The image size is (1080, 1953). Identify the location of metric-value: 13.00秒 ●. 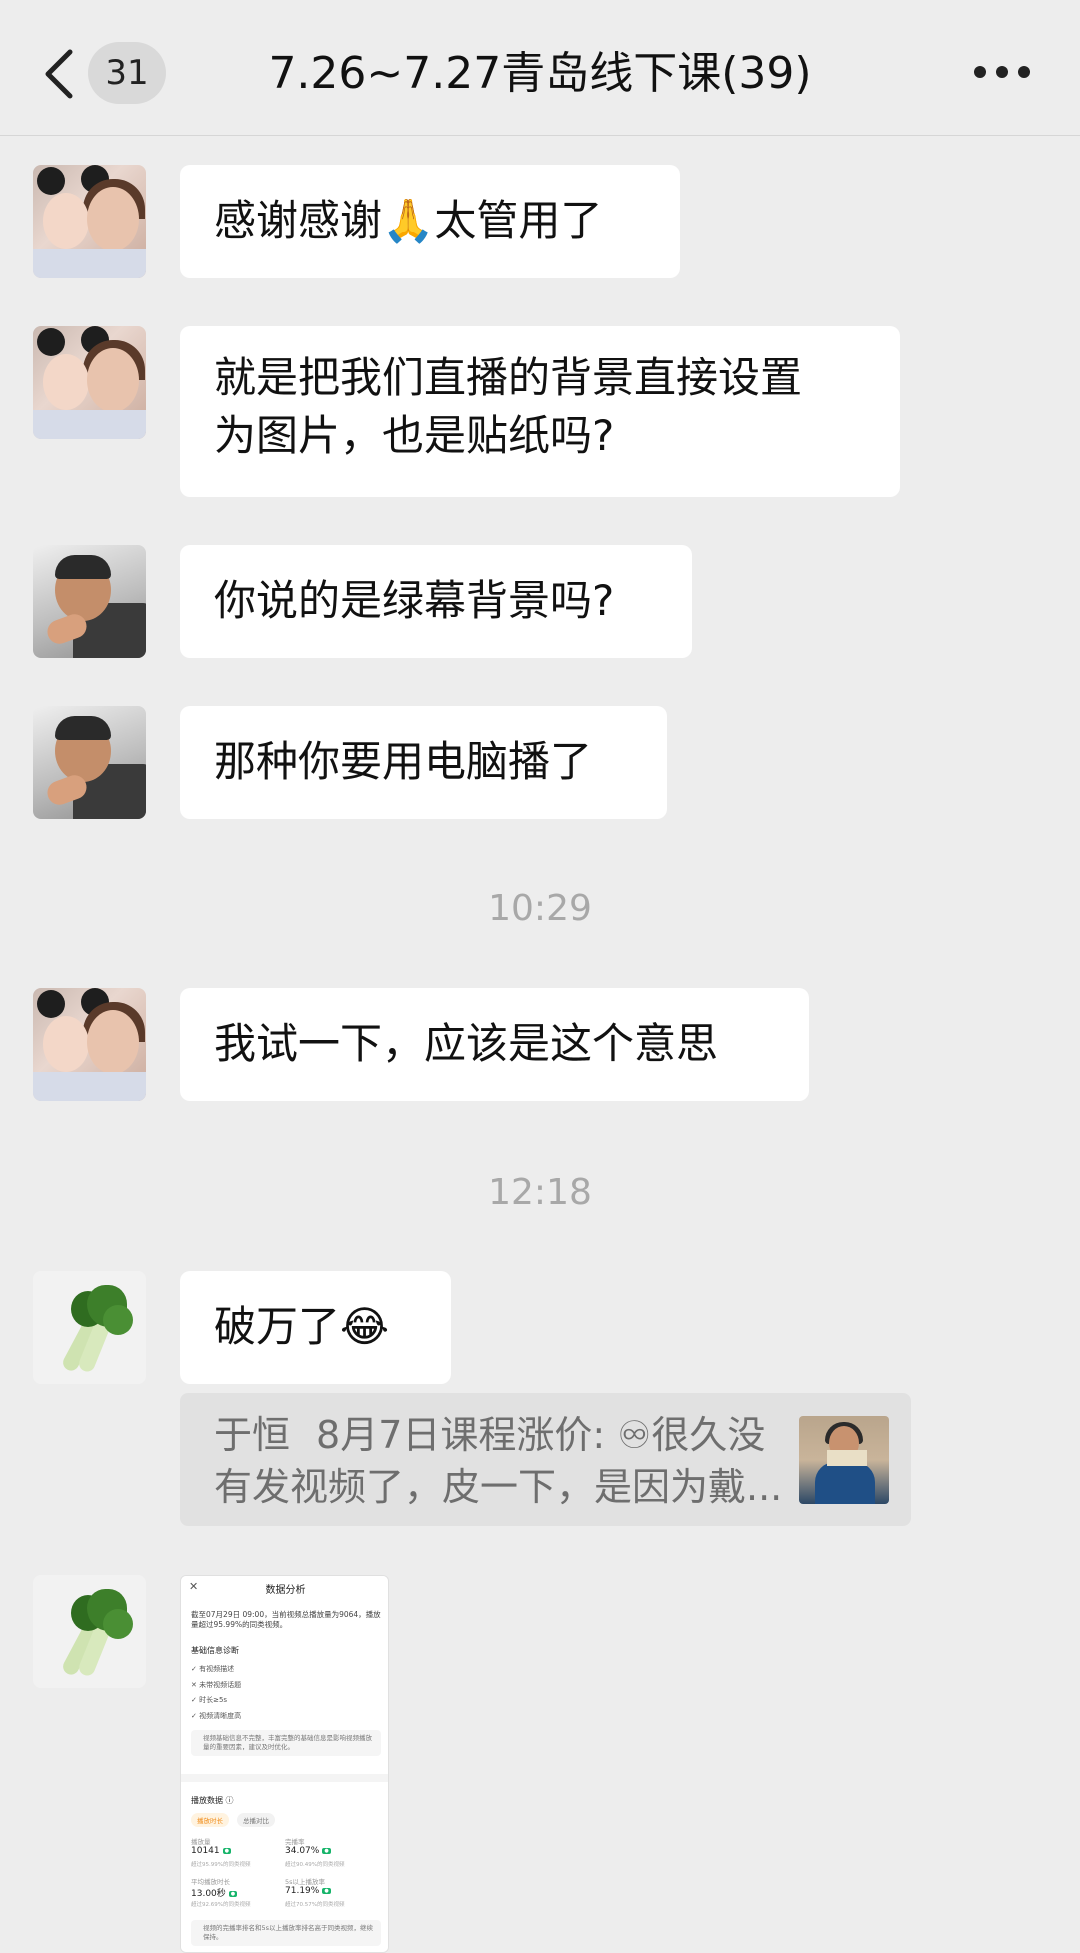
(214, 1894).